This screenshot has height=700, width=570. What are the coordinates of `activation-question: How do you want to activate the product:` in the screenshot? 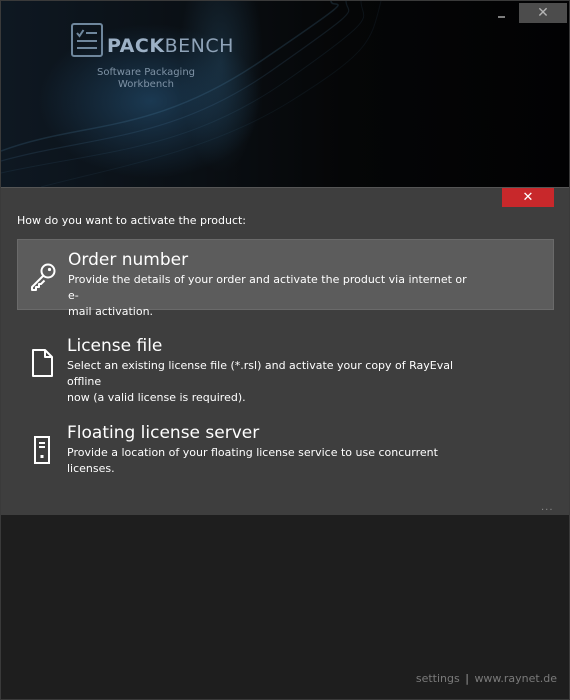 It's located at (132, 220).